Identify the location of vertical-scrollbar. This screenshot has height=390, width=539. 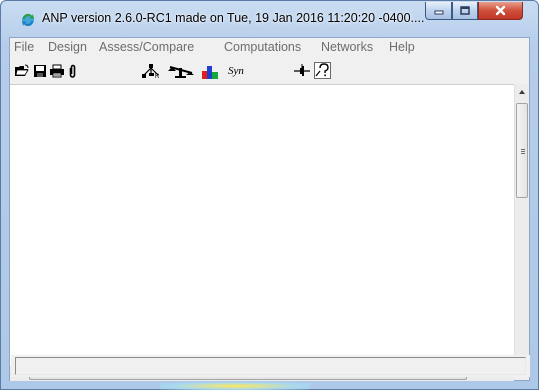
(521, 225).